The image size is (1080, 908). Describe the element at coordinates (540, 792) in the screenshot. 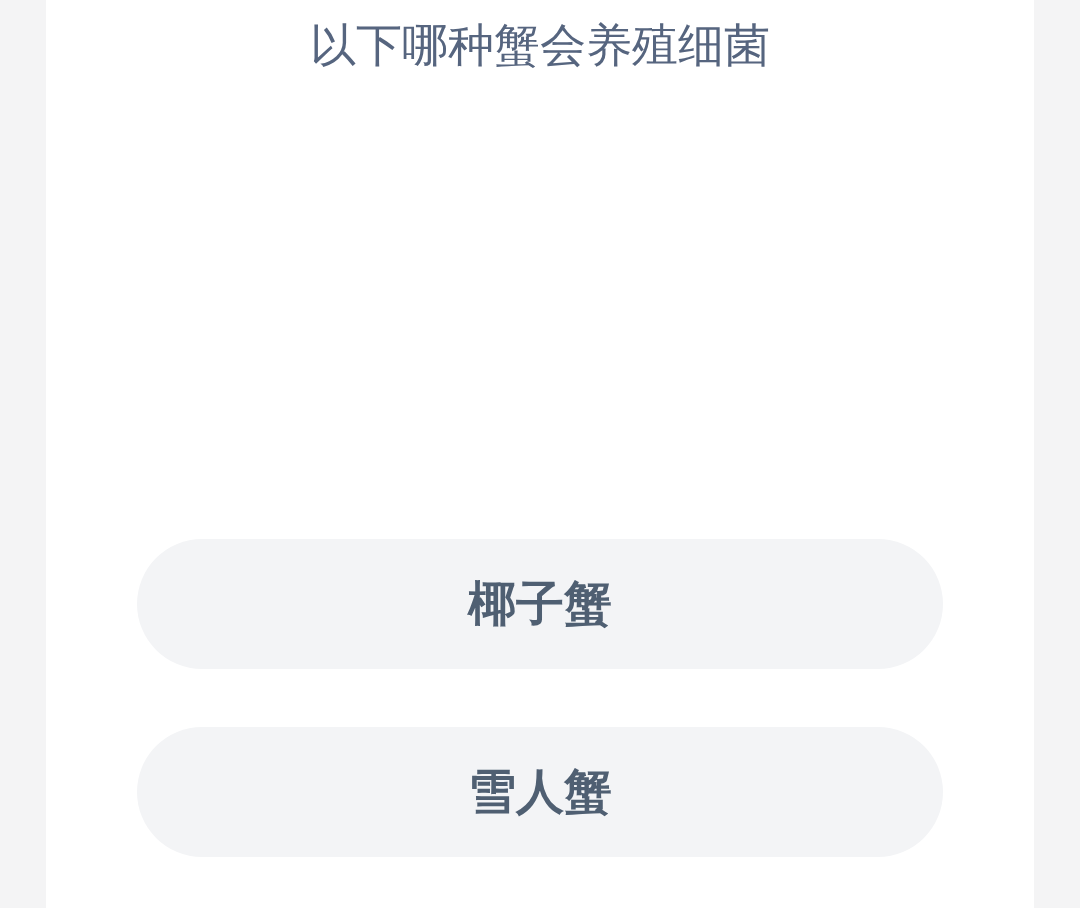

I see `answer-option: 雪人蟹` at that location.